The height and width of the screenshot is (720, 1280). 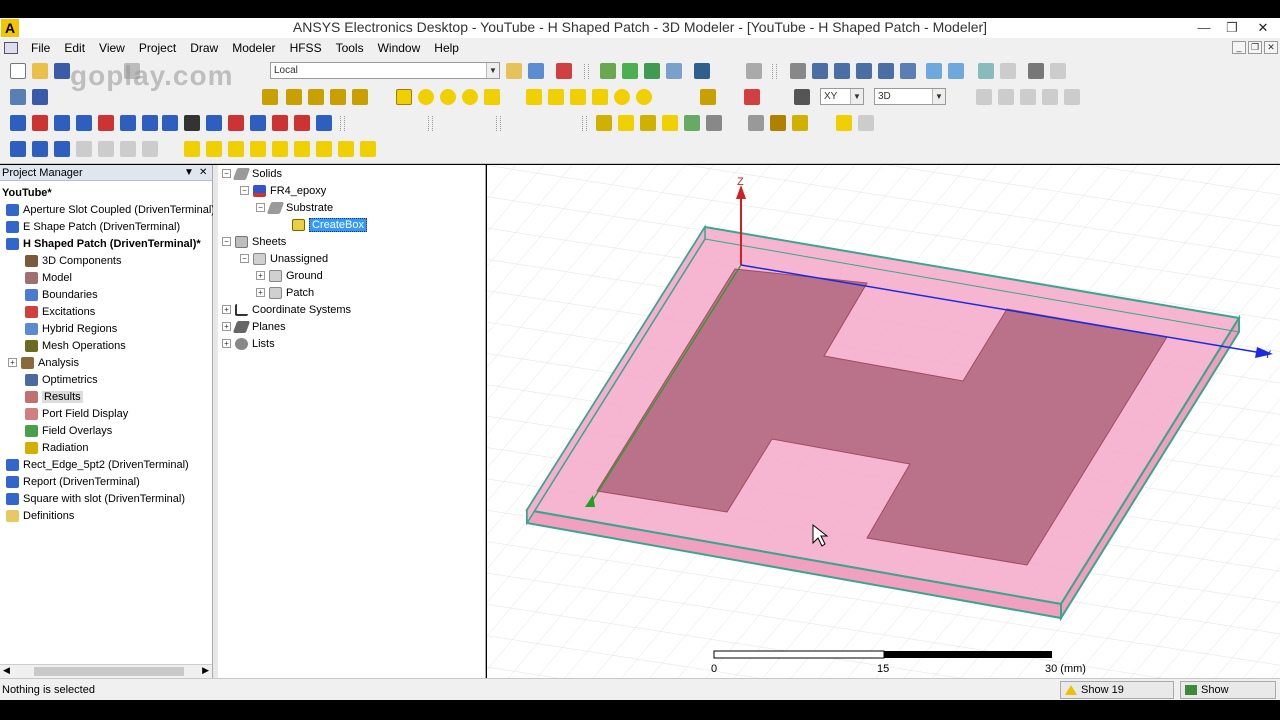 What do you see at coordinates (294, 97) in the screenshot?
I see `draw-spline-icon` at bounding box center [294, 97].